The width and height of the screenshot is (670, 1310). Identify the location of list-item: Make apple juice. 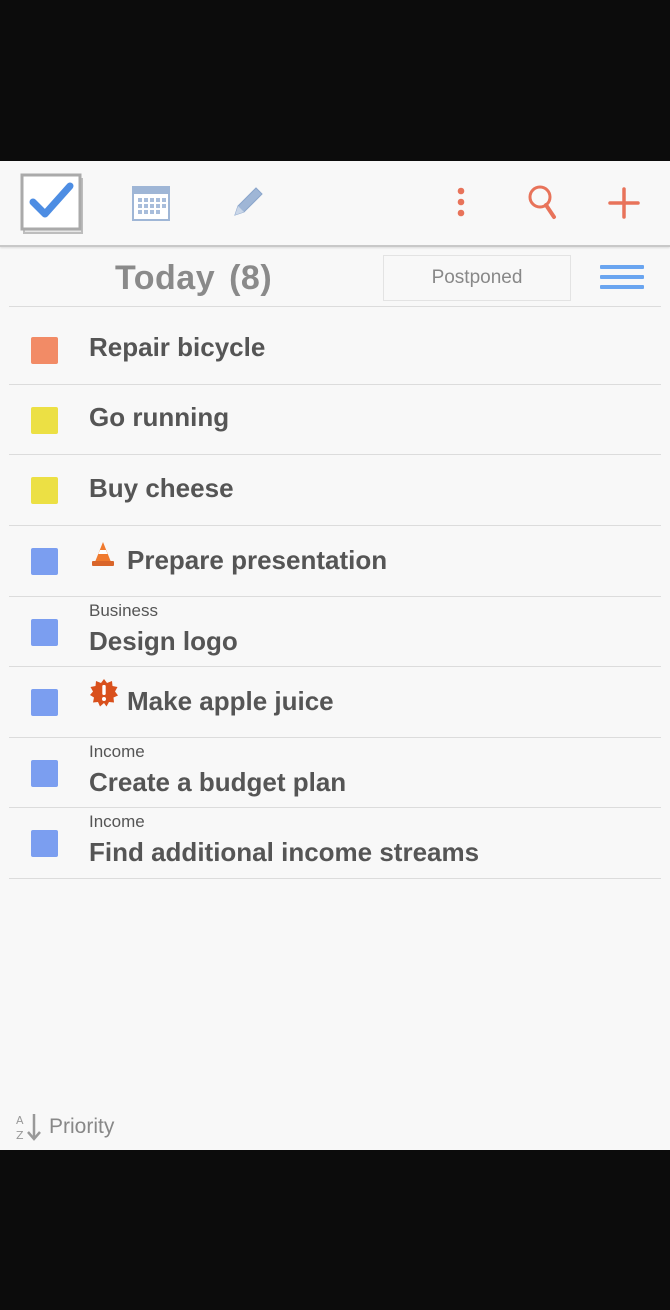
(335, 701).